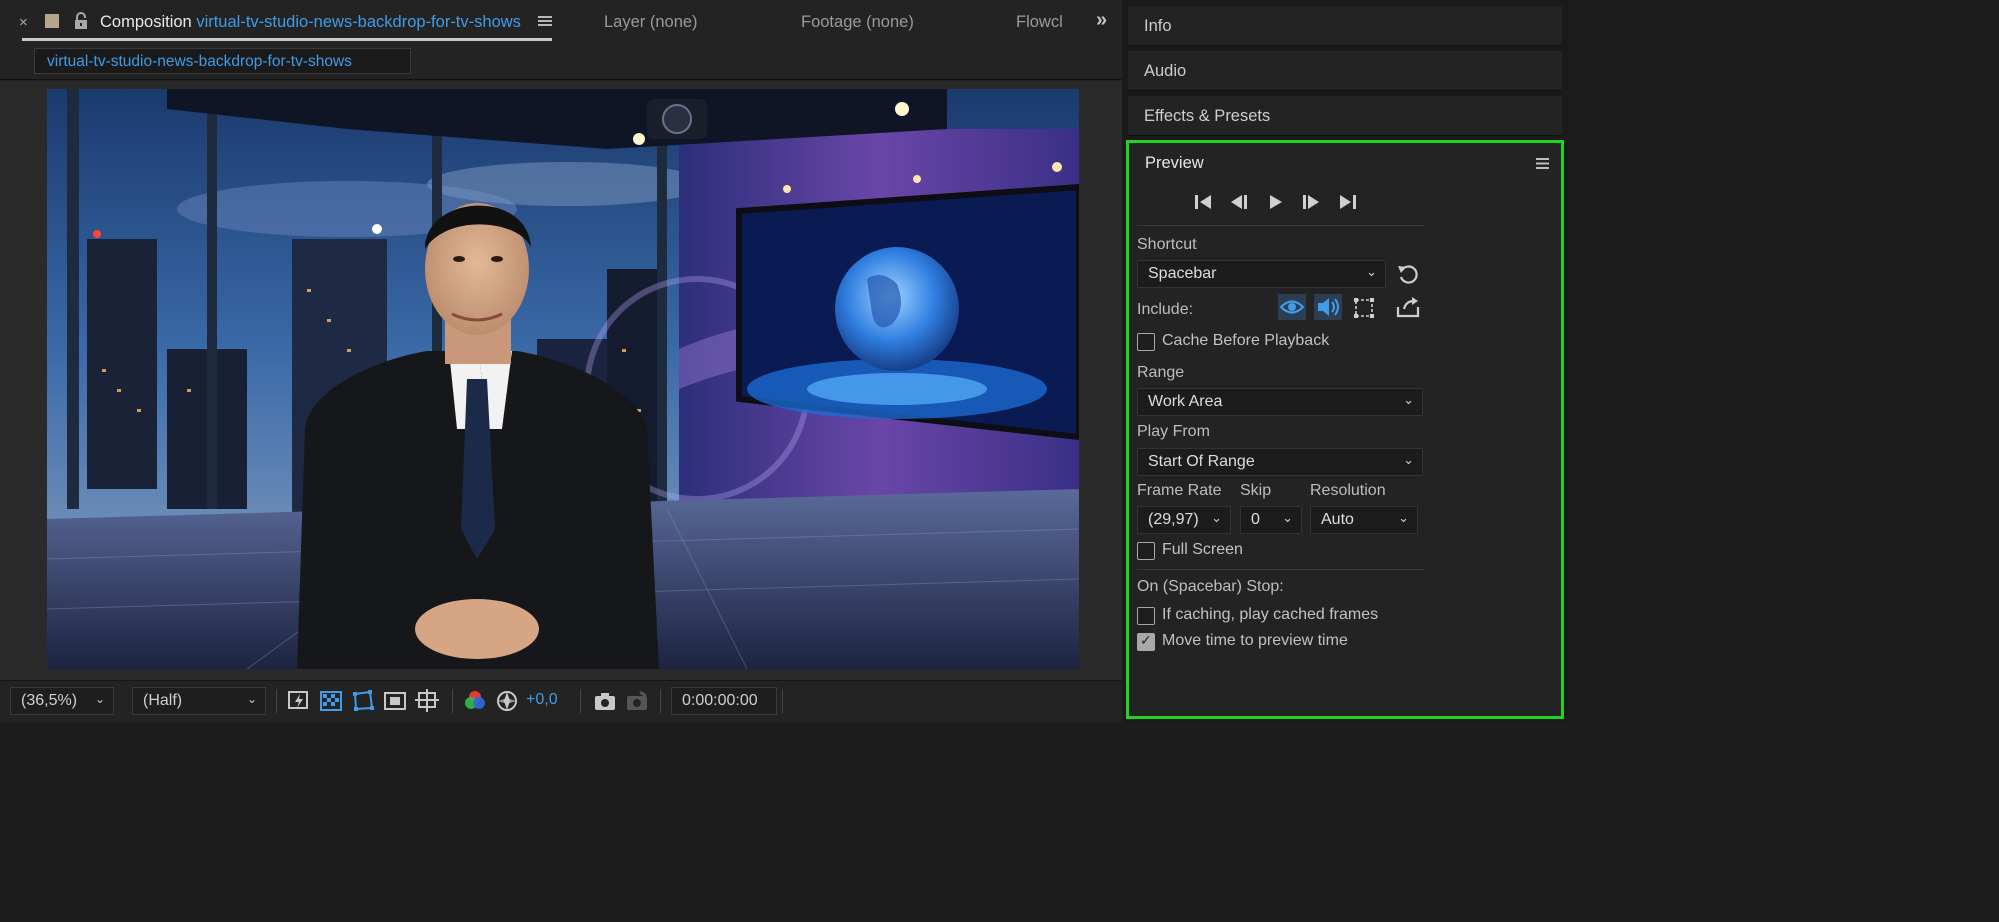 The image size is (1999, 922). I want to click on include-audio-speaker-icon, so click(1328, 307).